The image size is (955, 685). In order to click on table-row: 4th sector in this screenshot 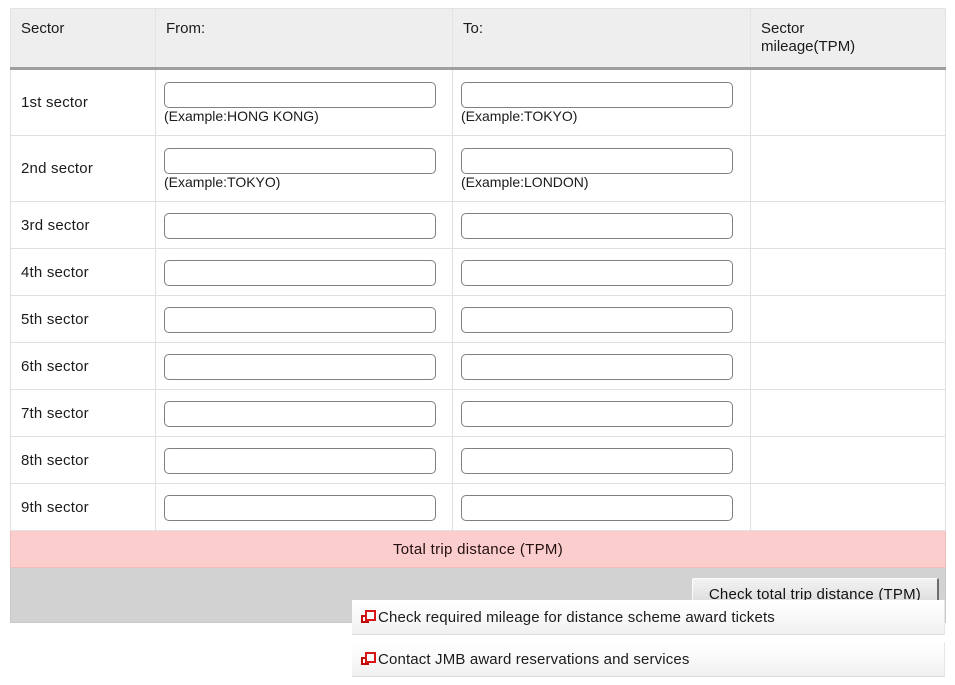, I will do `click(478, 272)`.